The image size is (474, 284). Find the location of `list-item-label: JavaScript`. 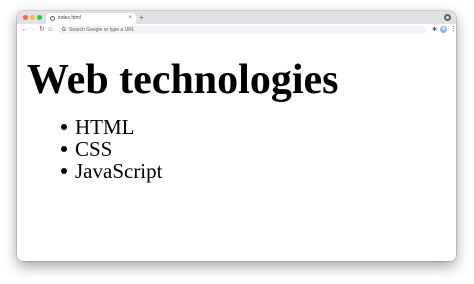

list-item-label: JavaScript is located at coordinates (119, 171).